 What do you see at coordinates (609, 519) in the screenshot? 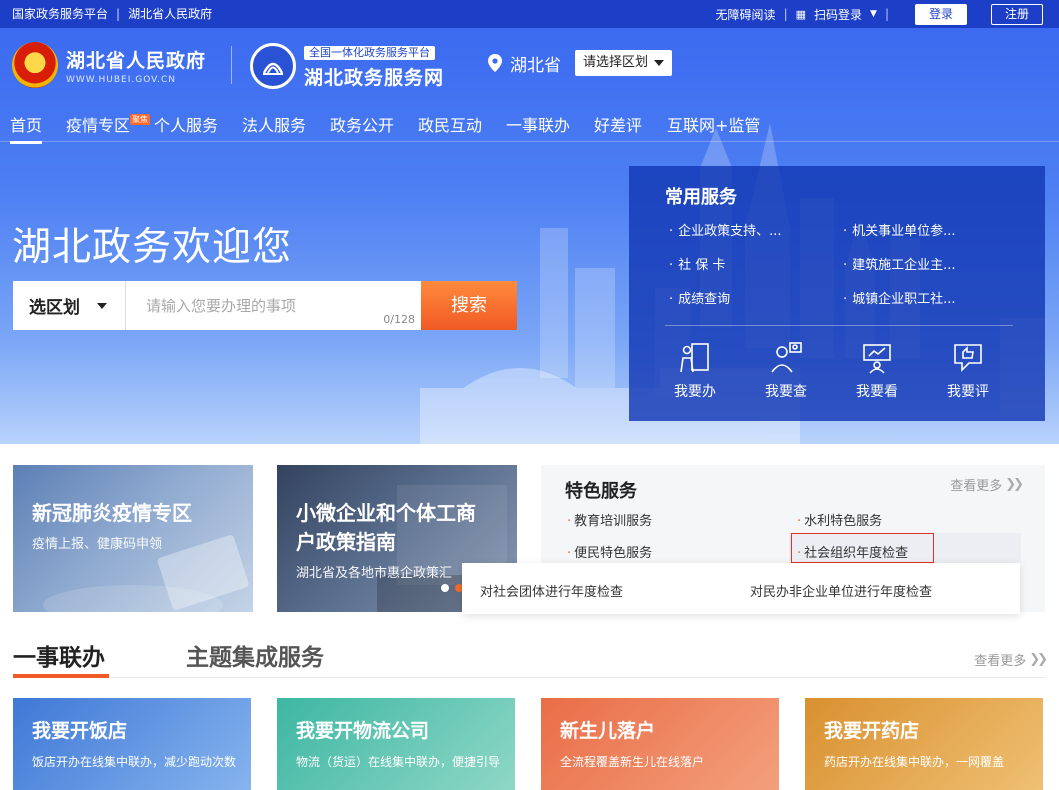
I see `featured-item: 教育培训服务` at bounding box center [609, 519].